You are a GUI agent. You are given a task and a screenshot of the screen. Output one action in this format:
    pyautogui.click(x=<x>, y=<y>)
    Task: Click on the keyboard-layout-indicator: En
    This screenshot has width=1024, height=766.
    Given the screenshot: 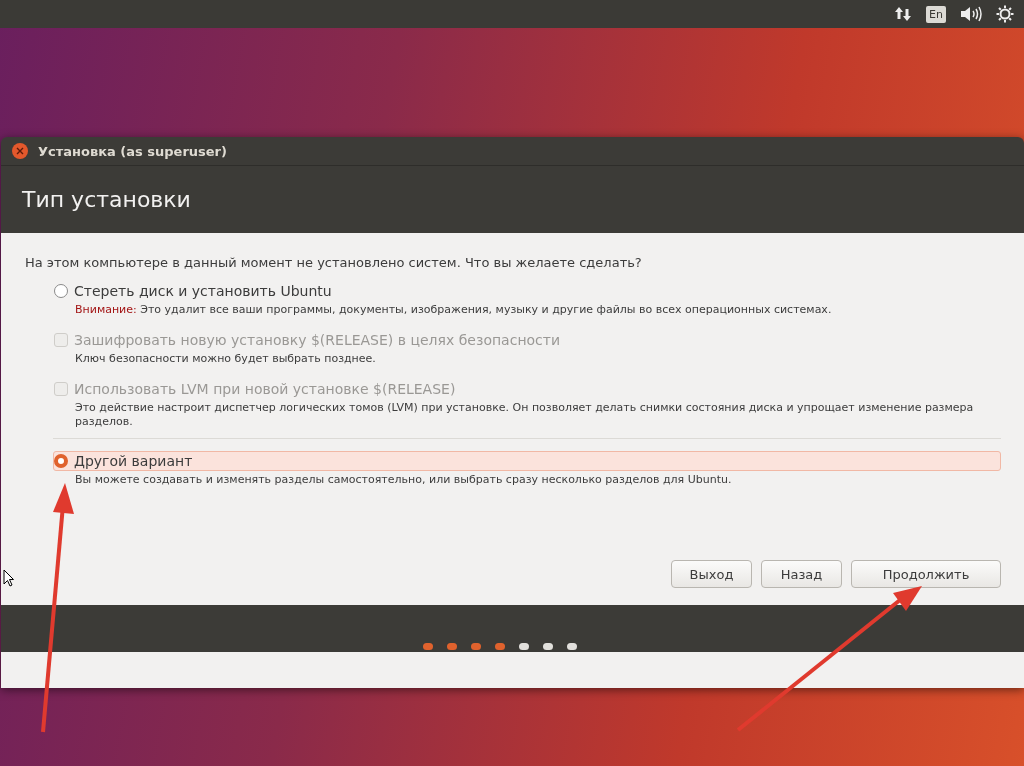 What is the action you would take?
    pyautogui.click(x=936, y=14)
    